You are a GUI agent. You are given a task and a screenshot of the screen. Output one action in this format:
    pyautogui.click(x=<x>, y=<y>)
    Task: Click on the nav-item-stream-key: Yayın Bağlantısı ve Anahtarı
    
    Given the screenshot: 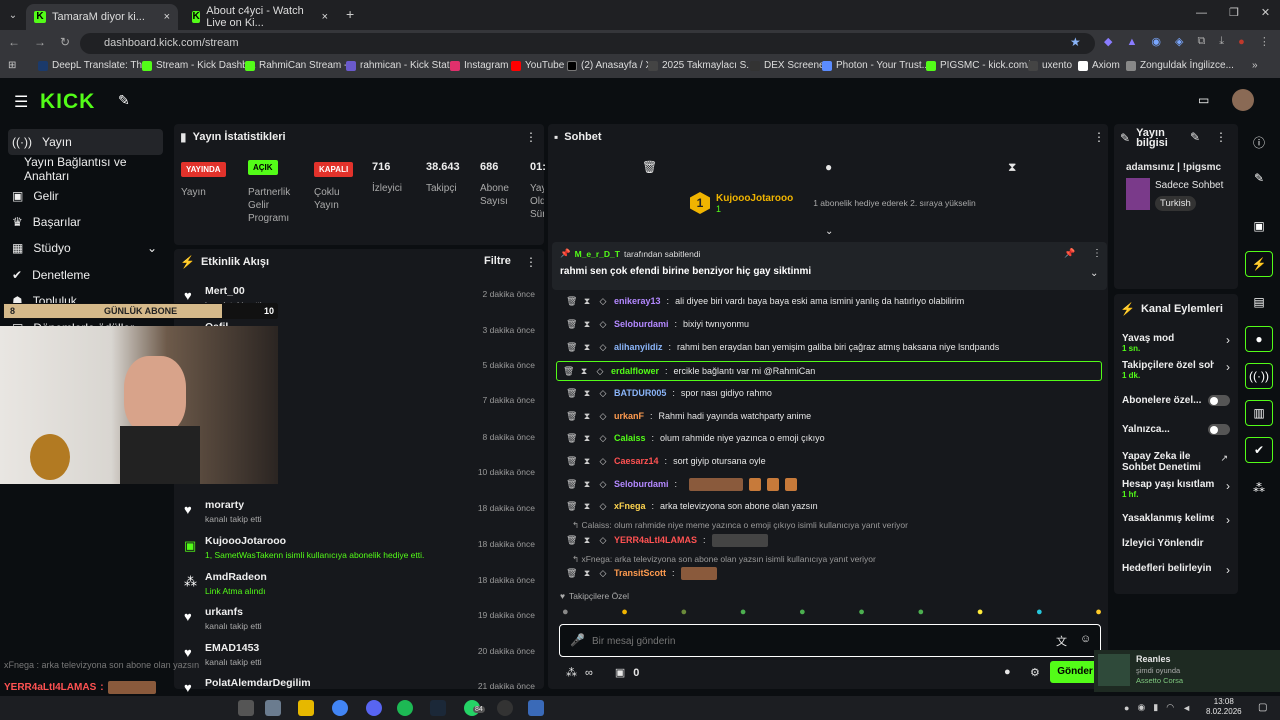 What is the action you would take?
    pyautogui.click(x=85, y=169)
    